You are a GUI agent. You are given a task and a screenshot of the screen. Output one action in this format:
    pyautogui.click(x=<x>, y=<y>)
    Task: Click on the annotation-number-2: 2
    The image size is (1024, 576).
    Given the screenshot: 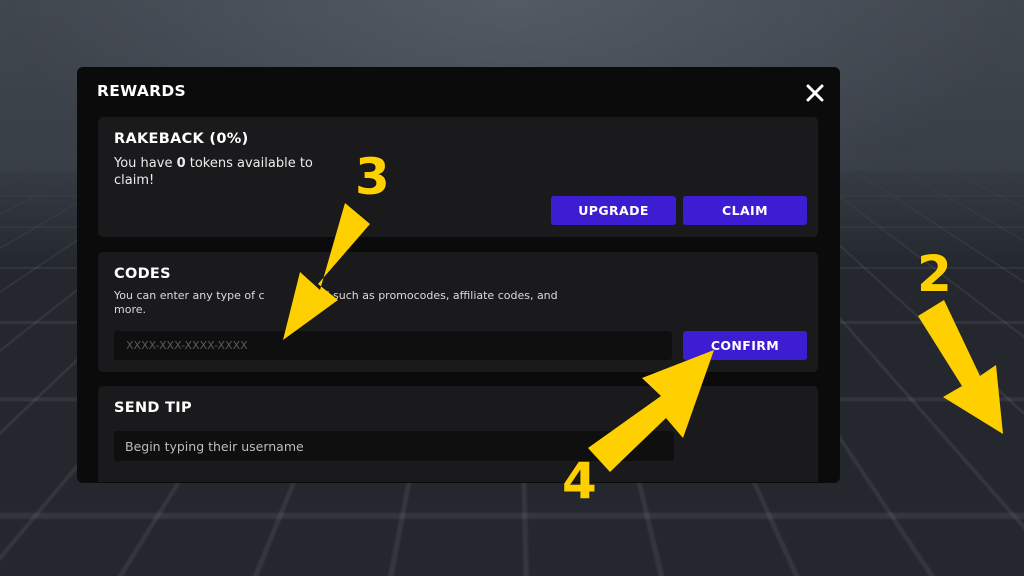 What is the action you would take?
    pyautogui.click(x=934, y=274)
    